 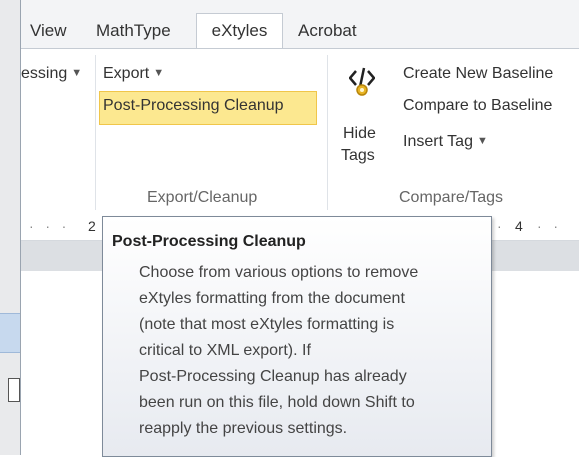 I want to click on processing-label: essing, so click(x=44, y=73).